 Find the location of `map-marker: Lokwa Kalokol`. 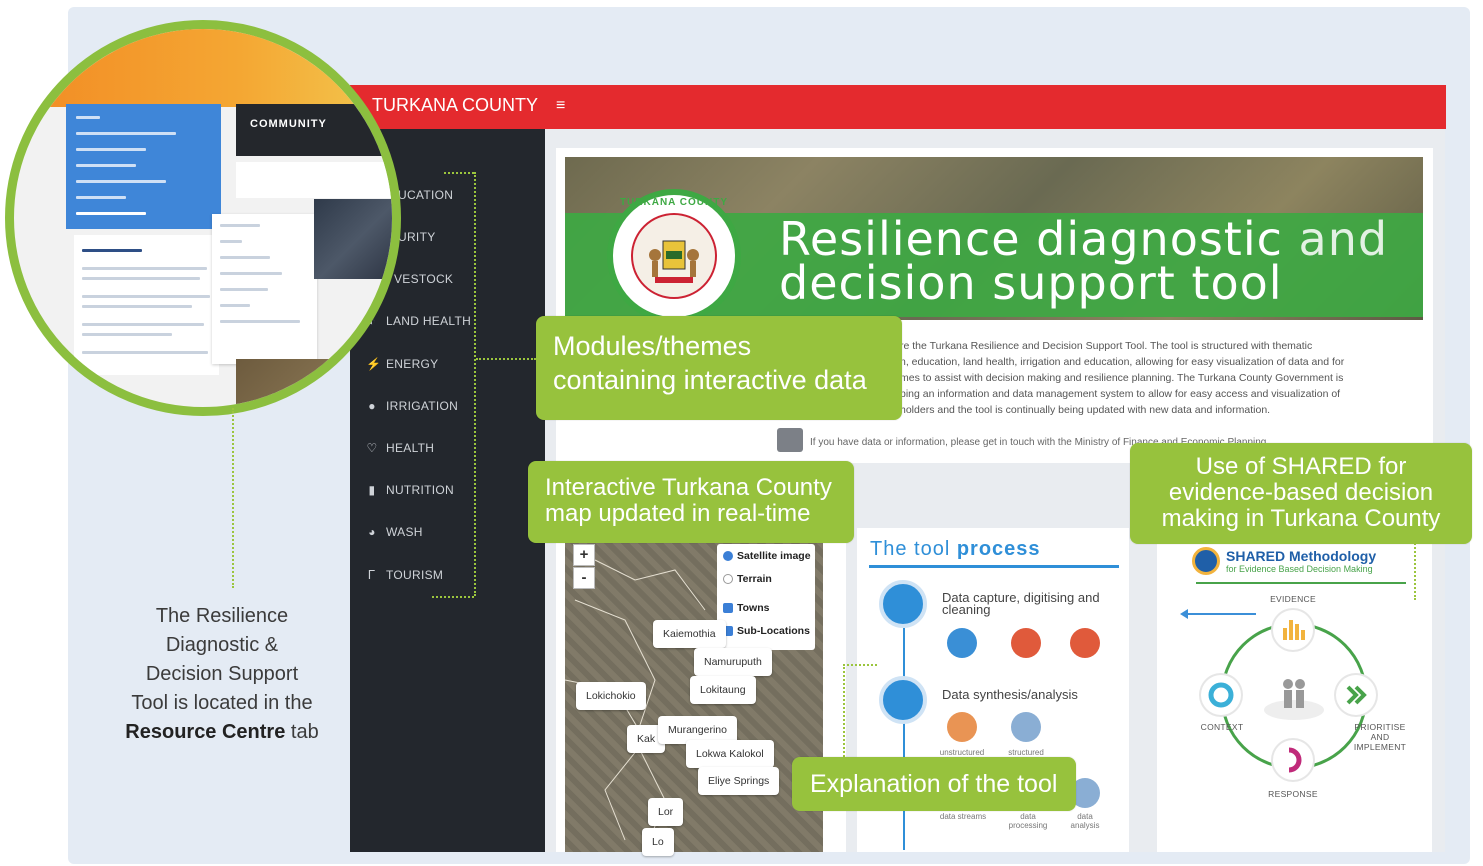

map-marker: Lokwa Kalokol is located at coordinates (730, 754).